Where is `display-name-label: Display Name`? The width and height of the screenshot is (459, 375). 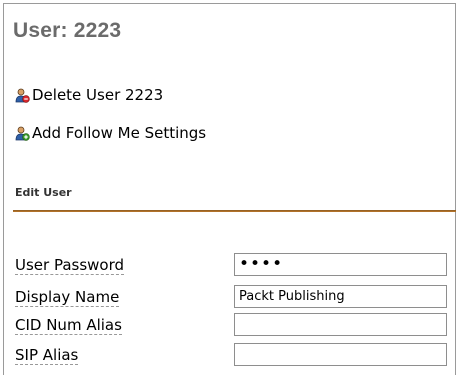 display-name-label: Display Name is located at coordinates (67, 297).